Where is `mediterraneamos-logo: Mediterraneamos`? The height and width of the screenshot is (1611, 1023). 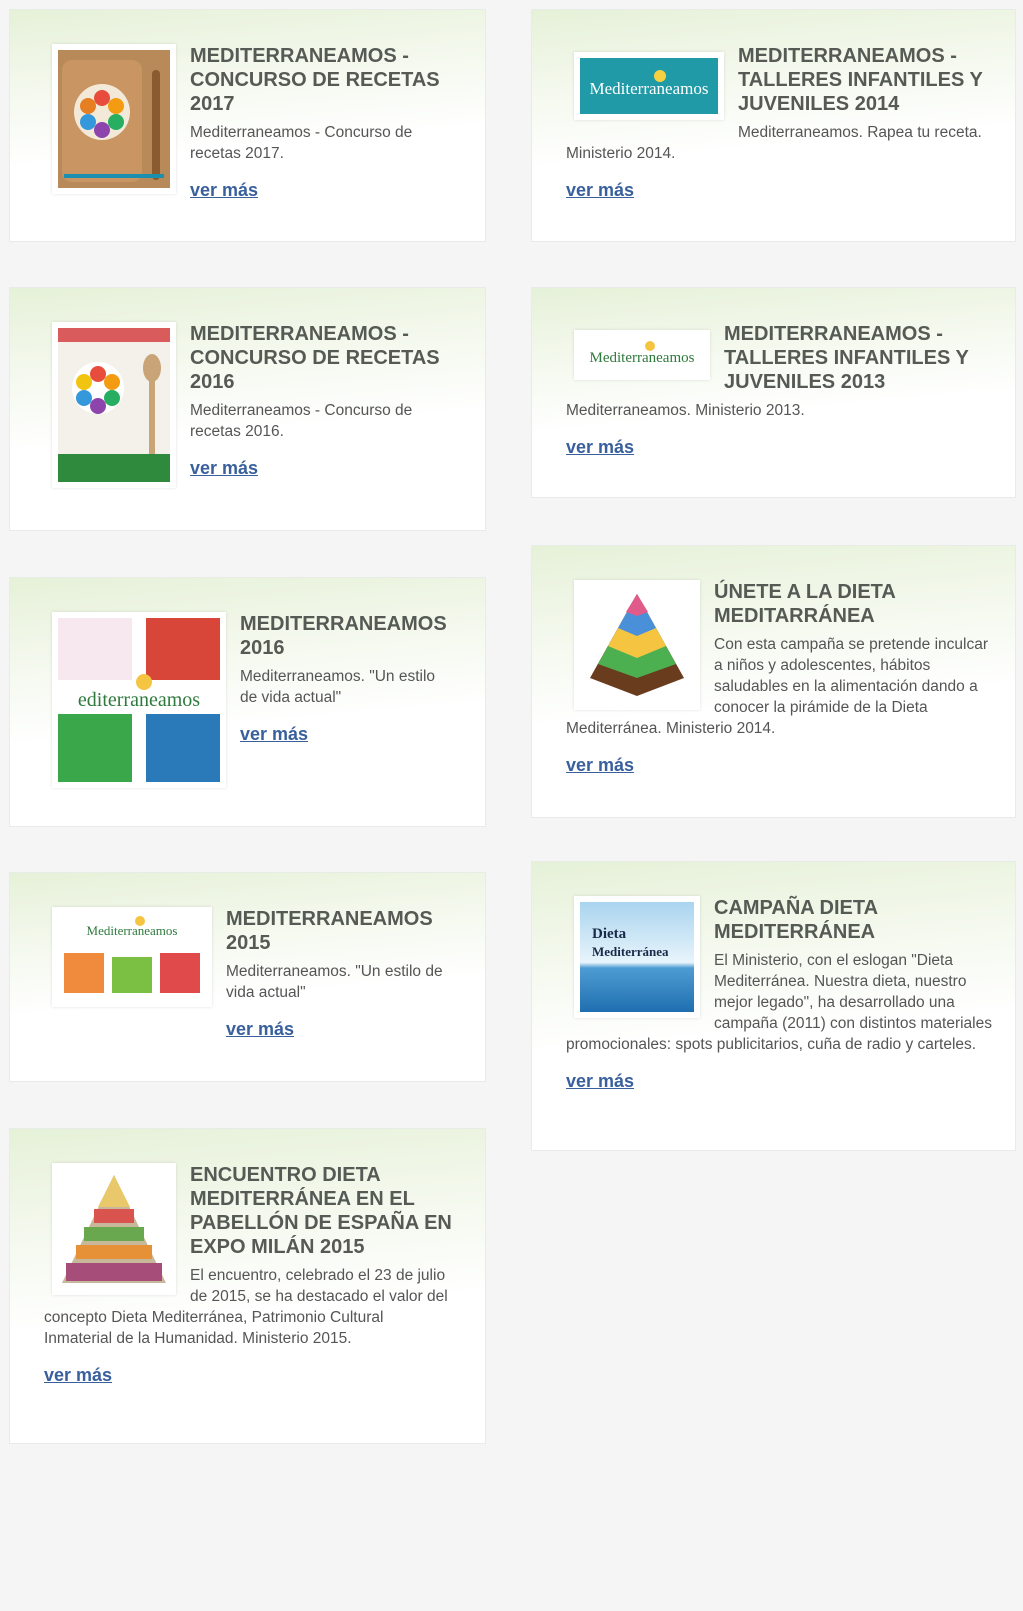 mediterraneamos-logo: Mediterraneamos is located at coordinates (642, 355).